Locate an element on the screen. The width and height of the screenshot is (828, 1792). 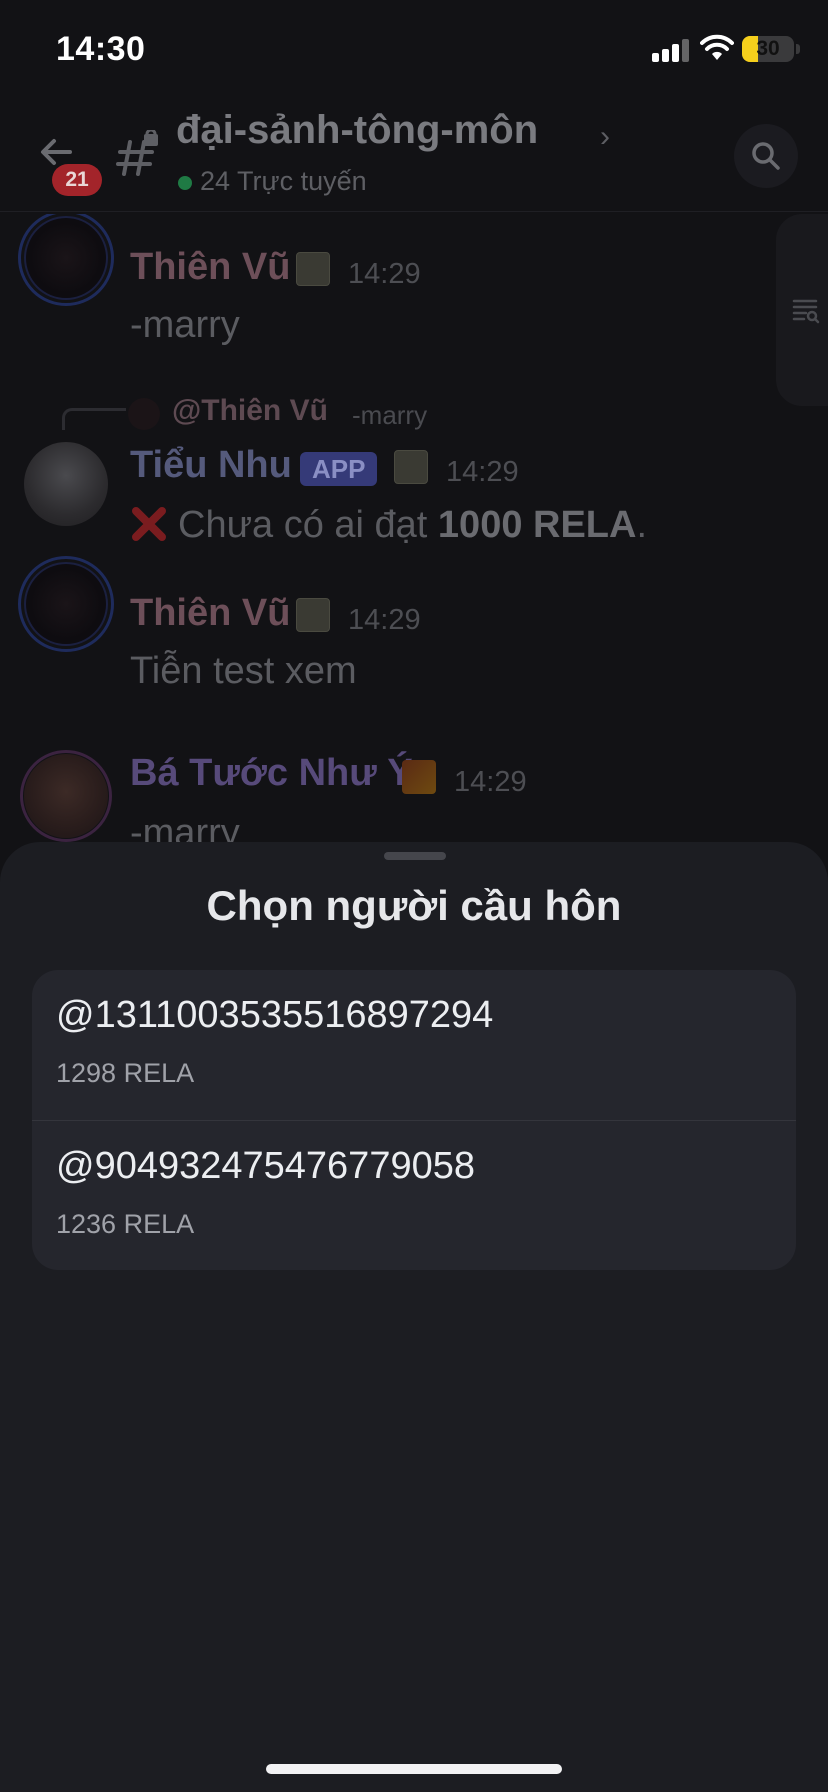
unread-count-badge: 21 is located at coordinates (77, 180).